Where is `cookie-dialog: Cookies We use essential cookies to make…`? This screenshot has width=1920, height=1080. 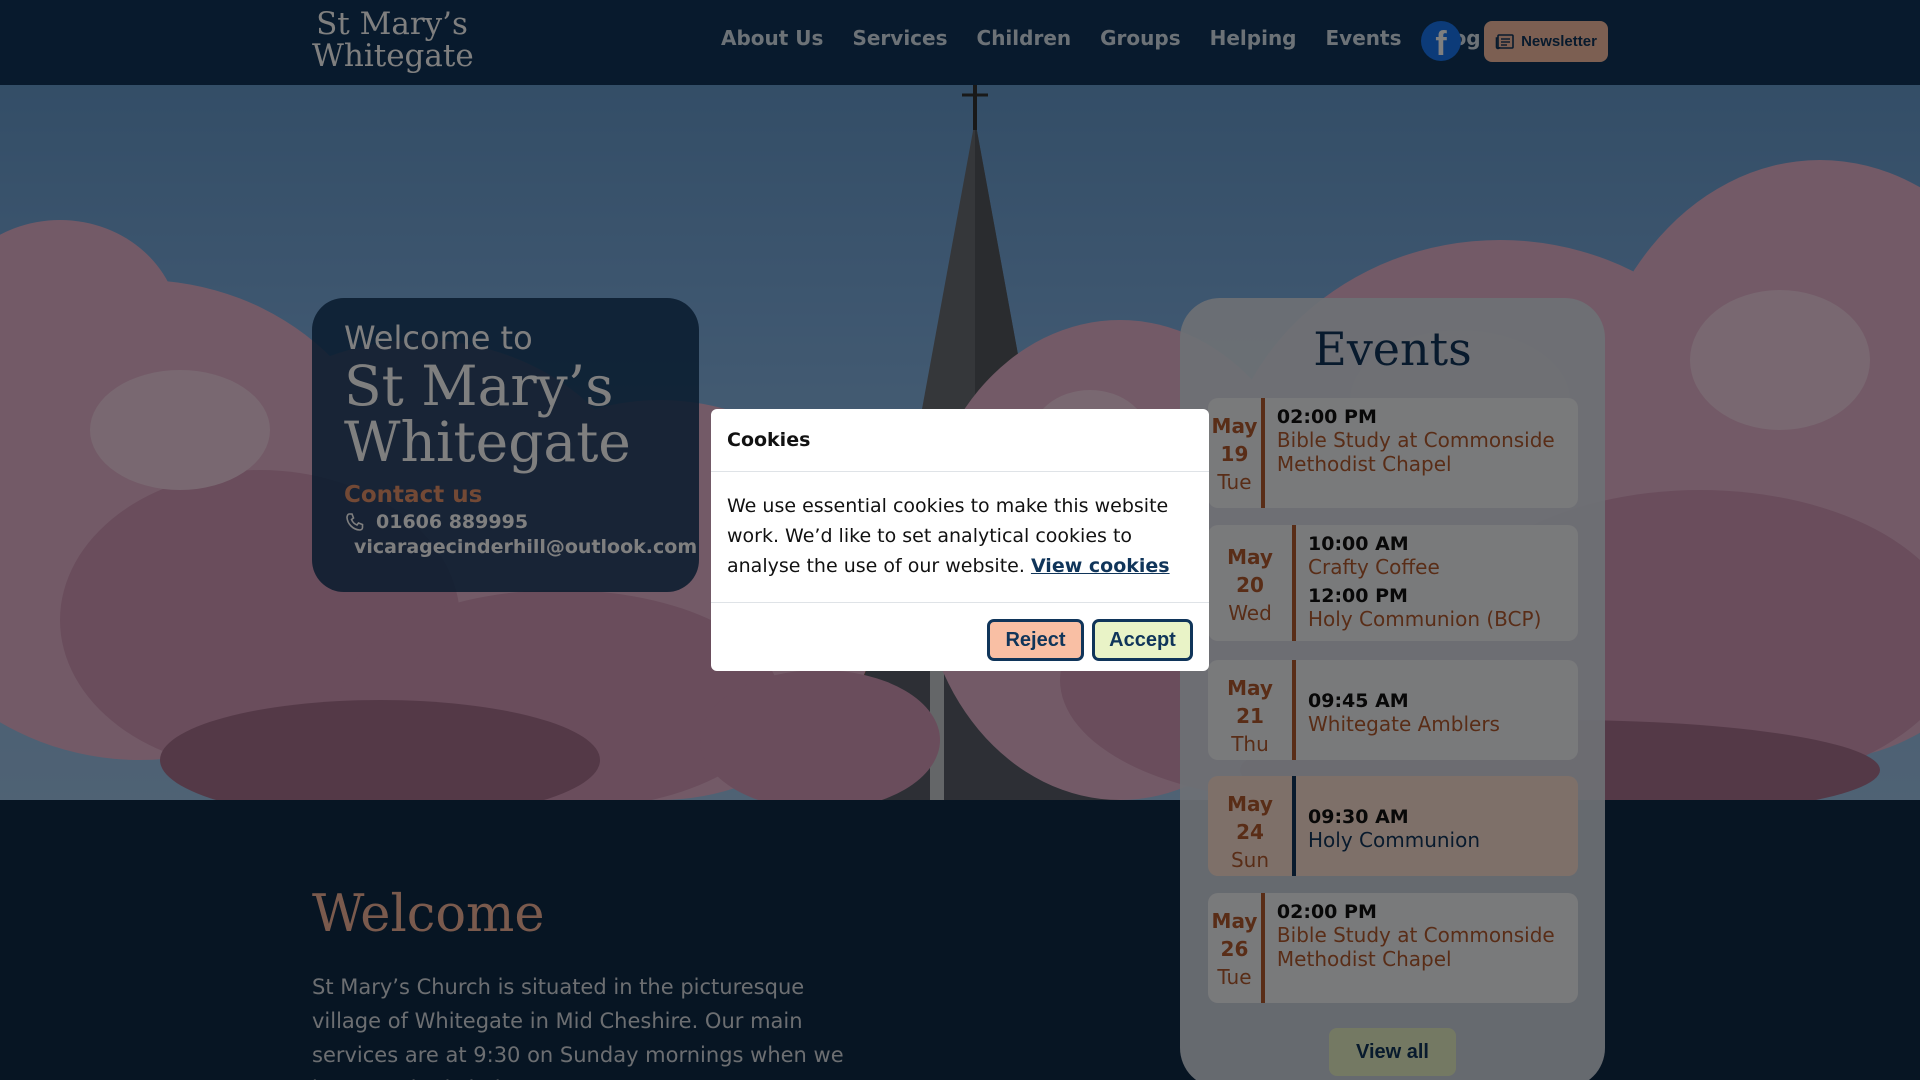 cookie-dialog: Cookies We use essential cookies to make… is located at coordinates (960, 540).